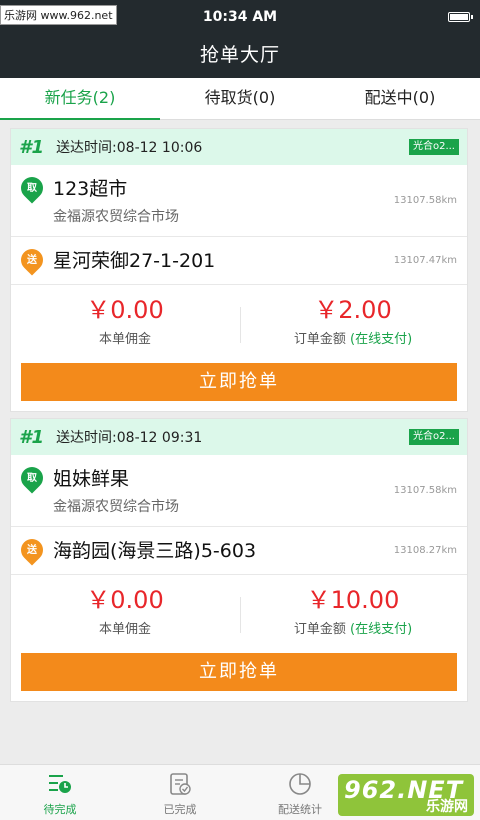  I want to click on status-time: 10:34 AM, so click(240, 17).